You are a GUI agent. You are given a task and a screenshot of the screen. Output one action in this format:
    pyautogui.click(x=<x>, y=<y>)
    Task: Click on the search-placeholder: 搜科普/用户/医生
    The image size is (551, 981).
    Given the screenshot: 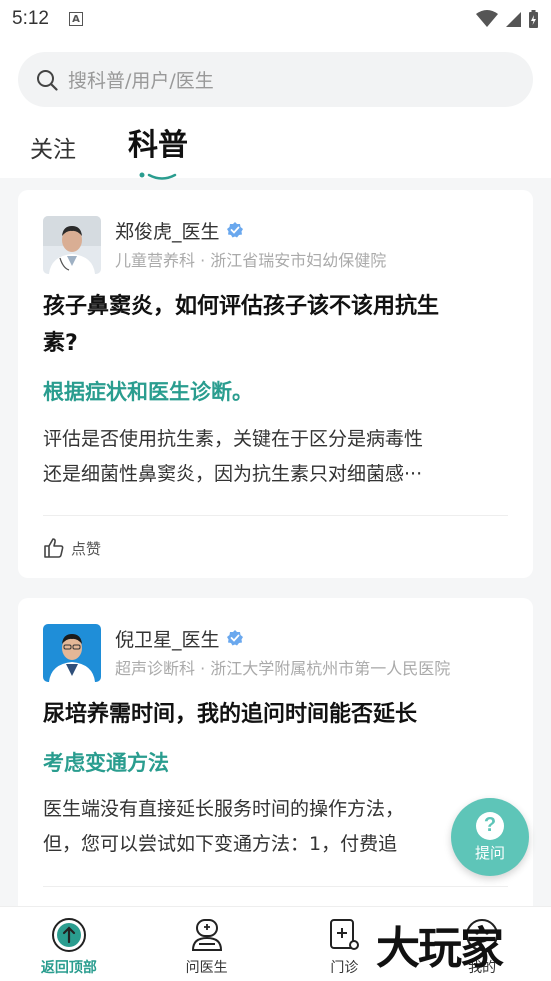 What is the action you would take?
    pyautogui.click(x=141, y=81)
    